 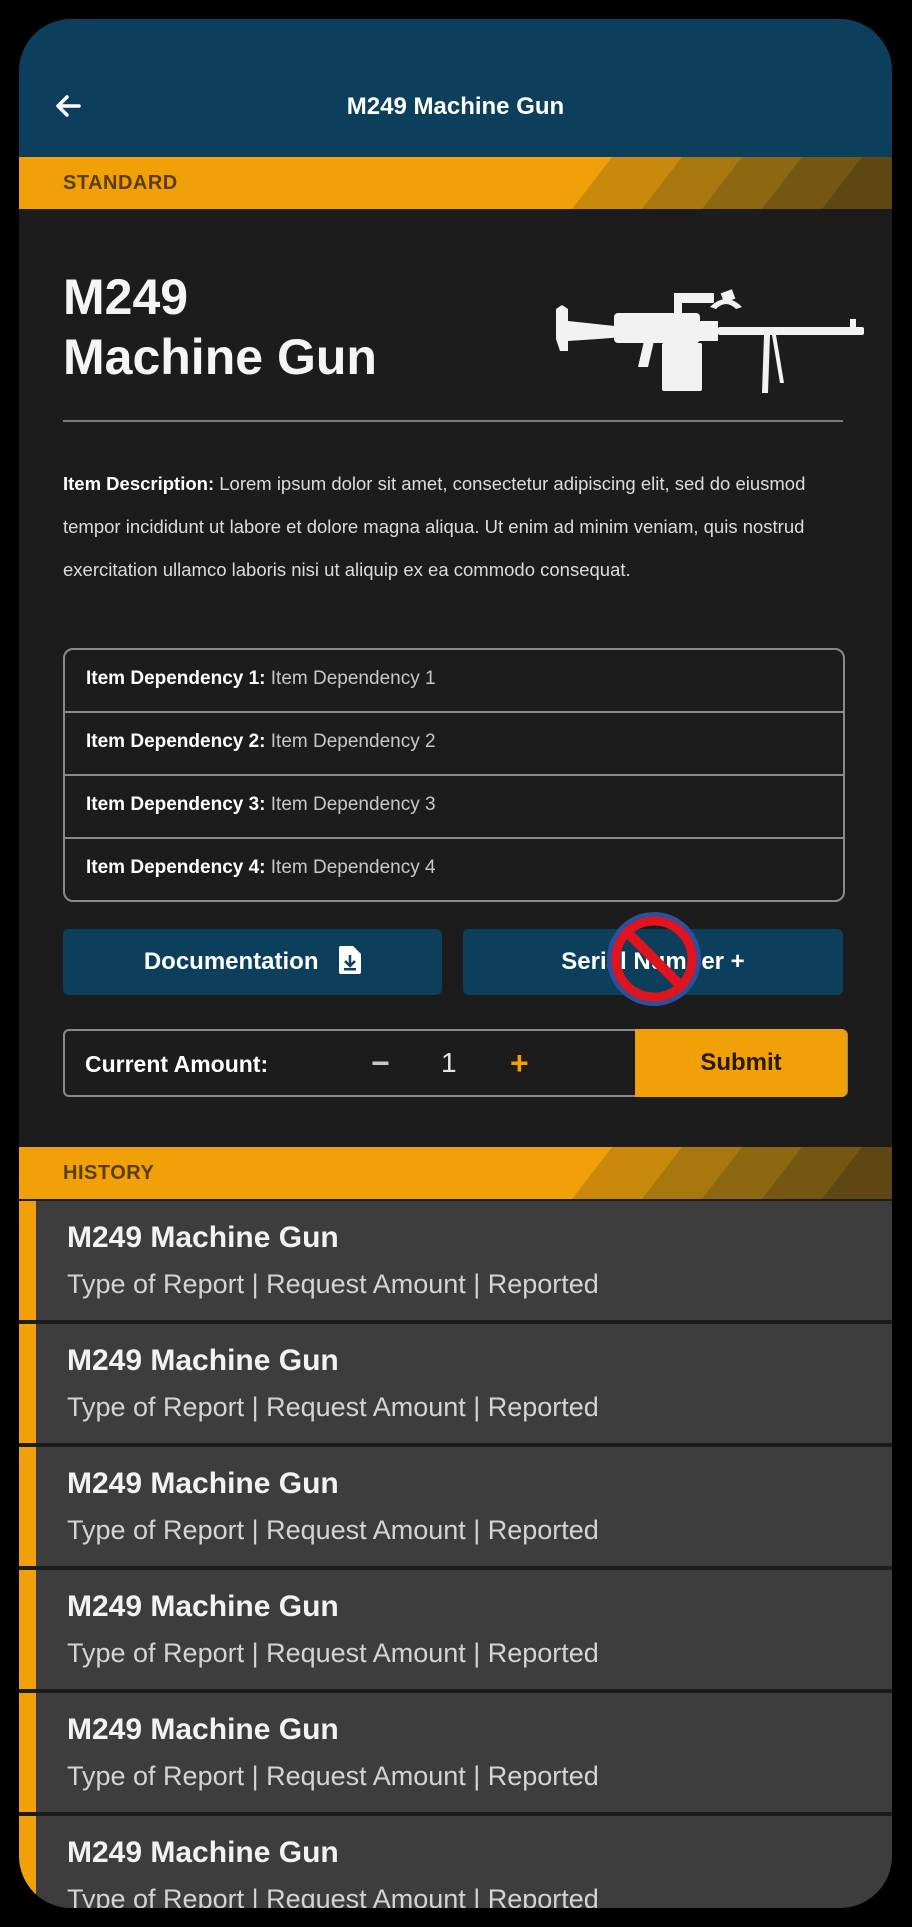 I want to click on dependency-value: Item Dependency 4, so click(x=350, y=867).